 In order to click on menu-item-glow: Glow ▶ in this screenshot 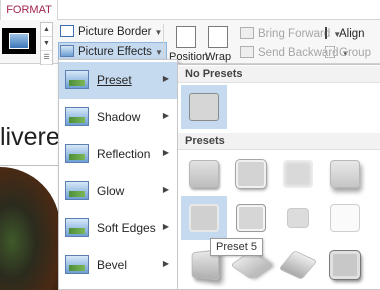, I will do `click(118, 191)`.